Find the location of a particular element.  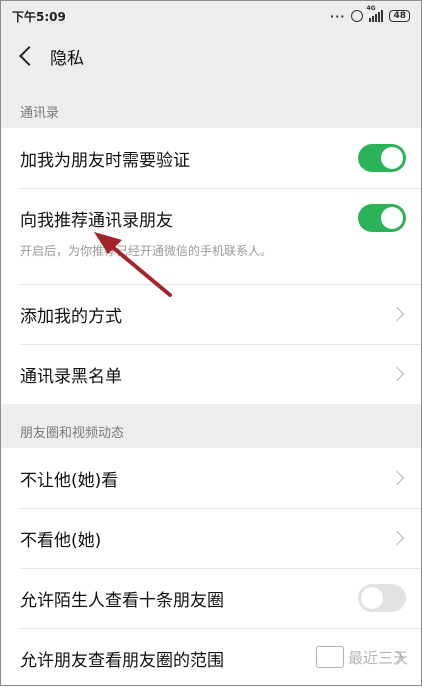

row-label: 不看他(她) is located at coordinates (61, 540).